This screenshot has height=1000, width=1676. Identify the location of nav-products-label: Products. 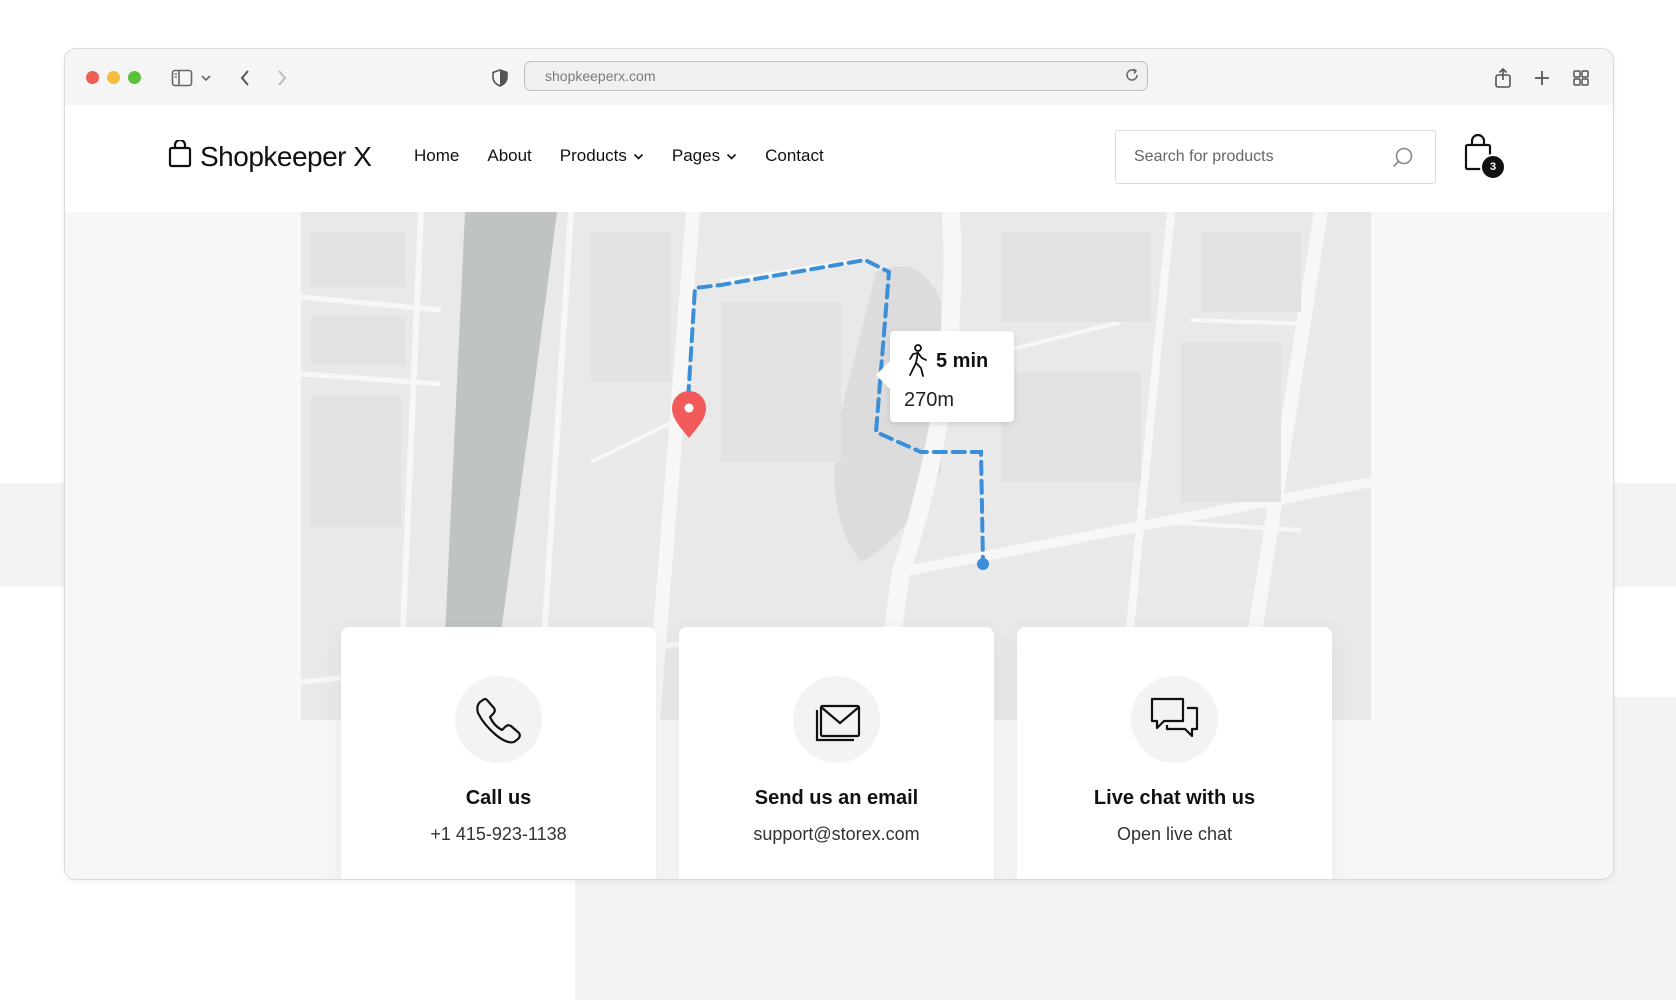
(593, 155).